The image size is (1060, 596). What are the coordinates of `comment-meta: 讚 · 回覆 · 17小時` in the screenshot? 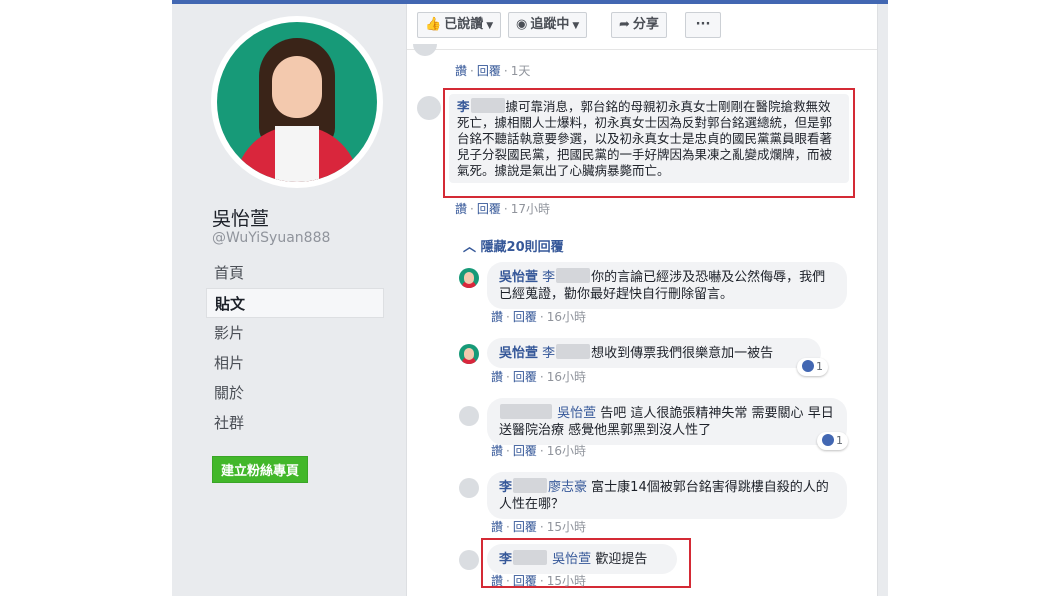 It's located at (502, 209).